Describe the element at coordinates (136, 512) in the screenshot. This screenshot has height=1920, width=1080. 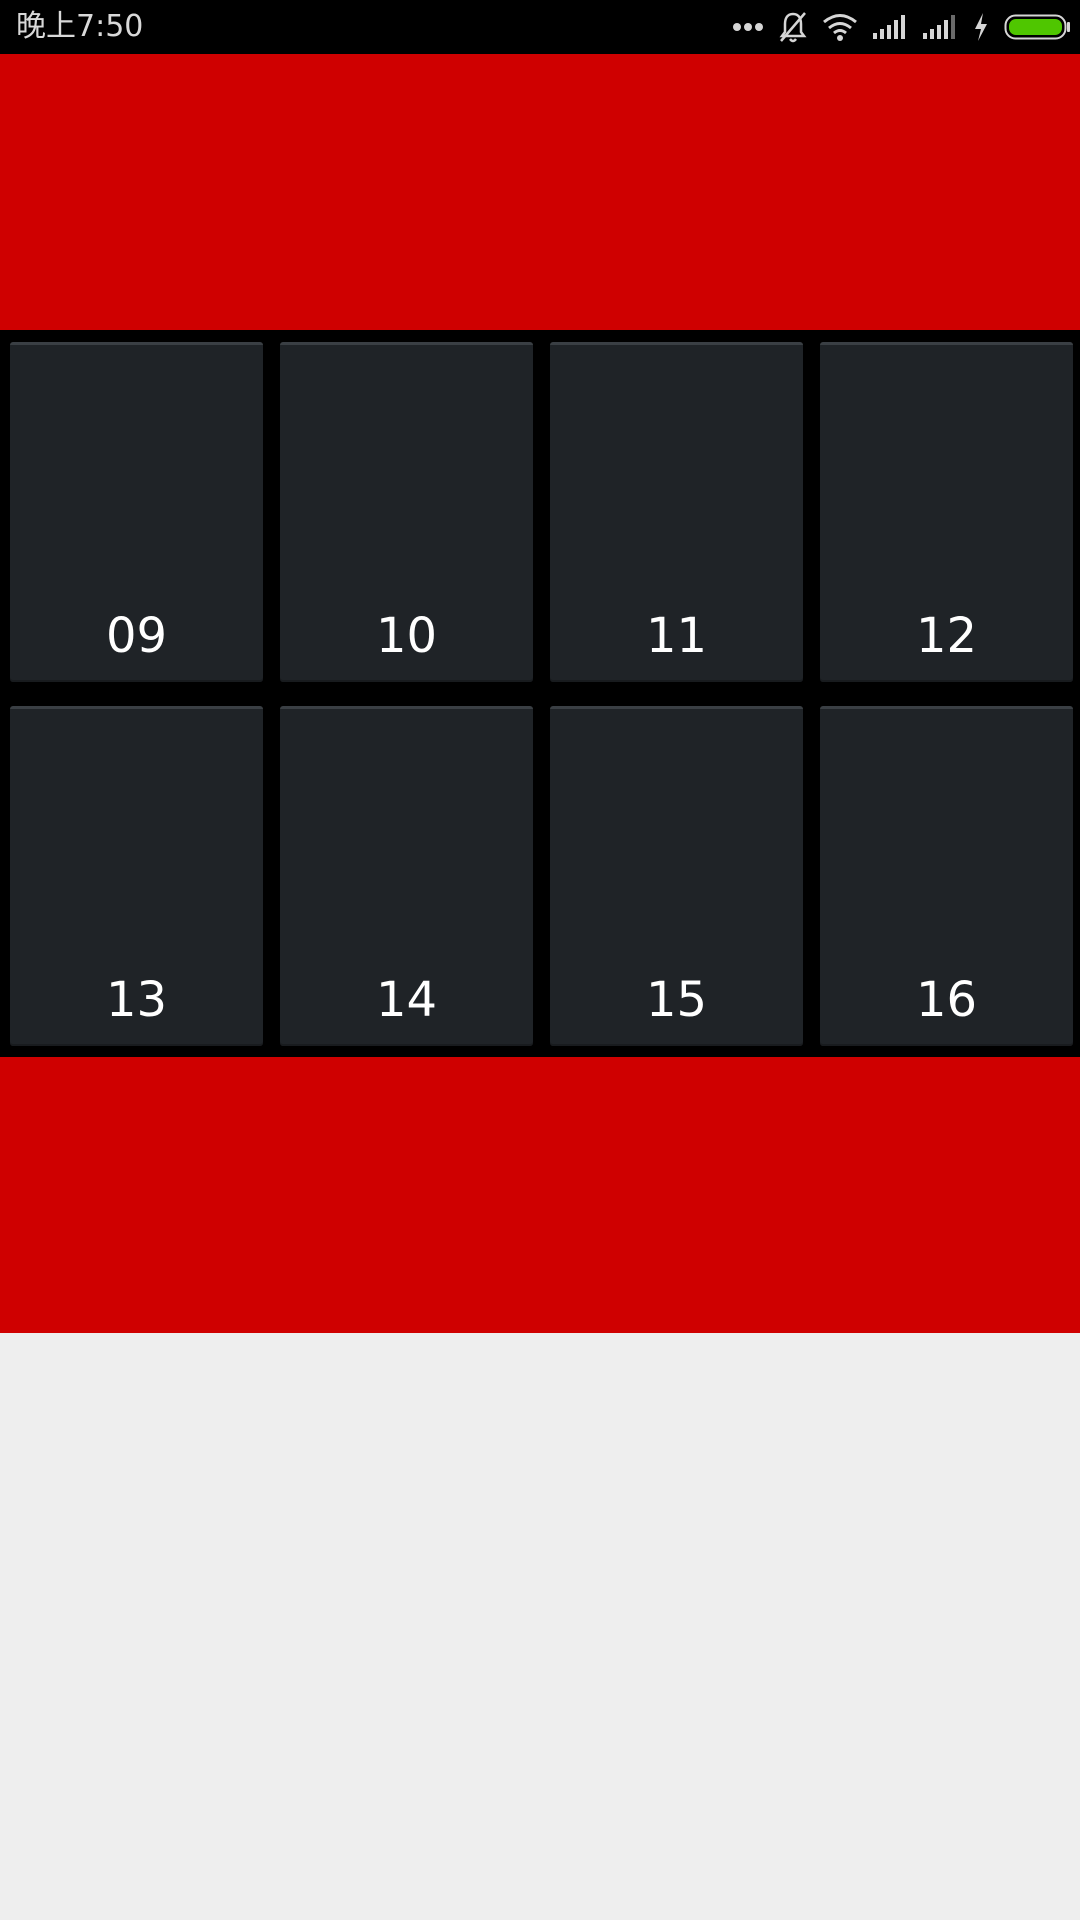
I see `tile-09: 09` at that location.